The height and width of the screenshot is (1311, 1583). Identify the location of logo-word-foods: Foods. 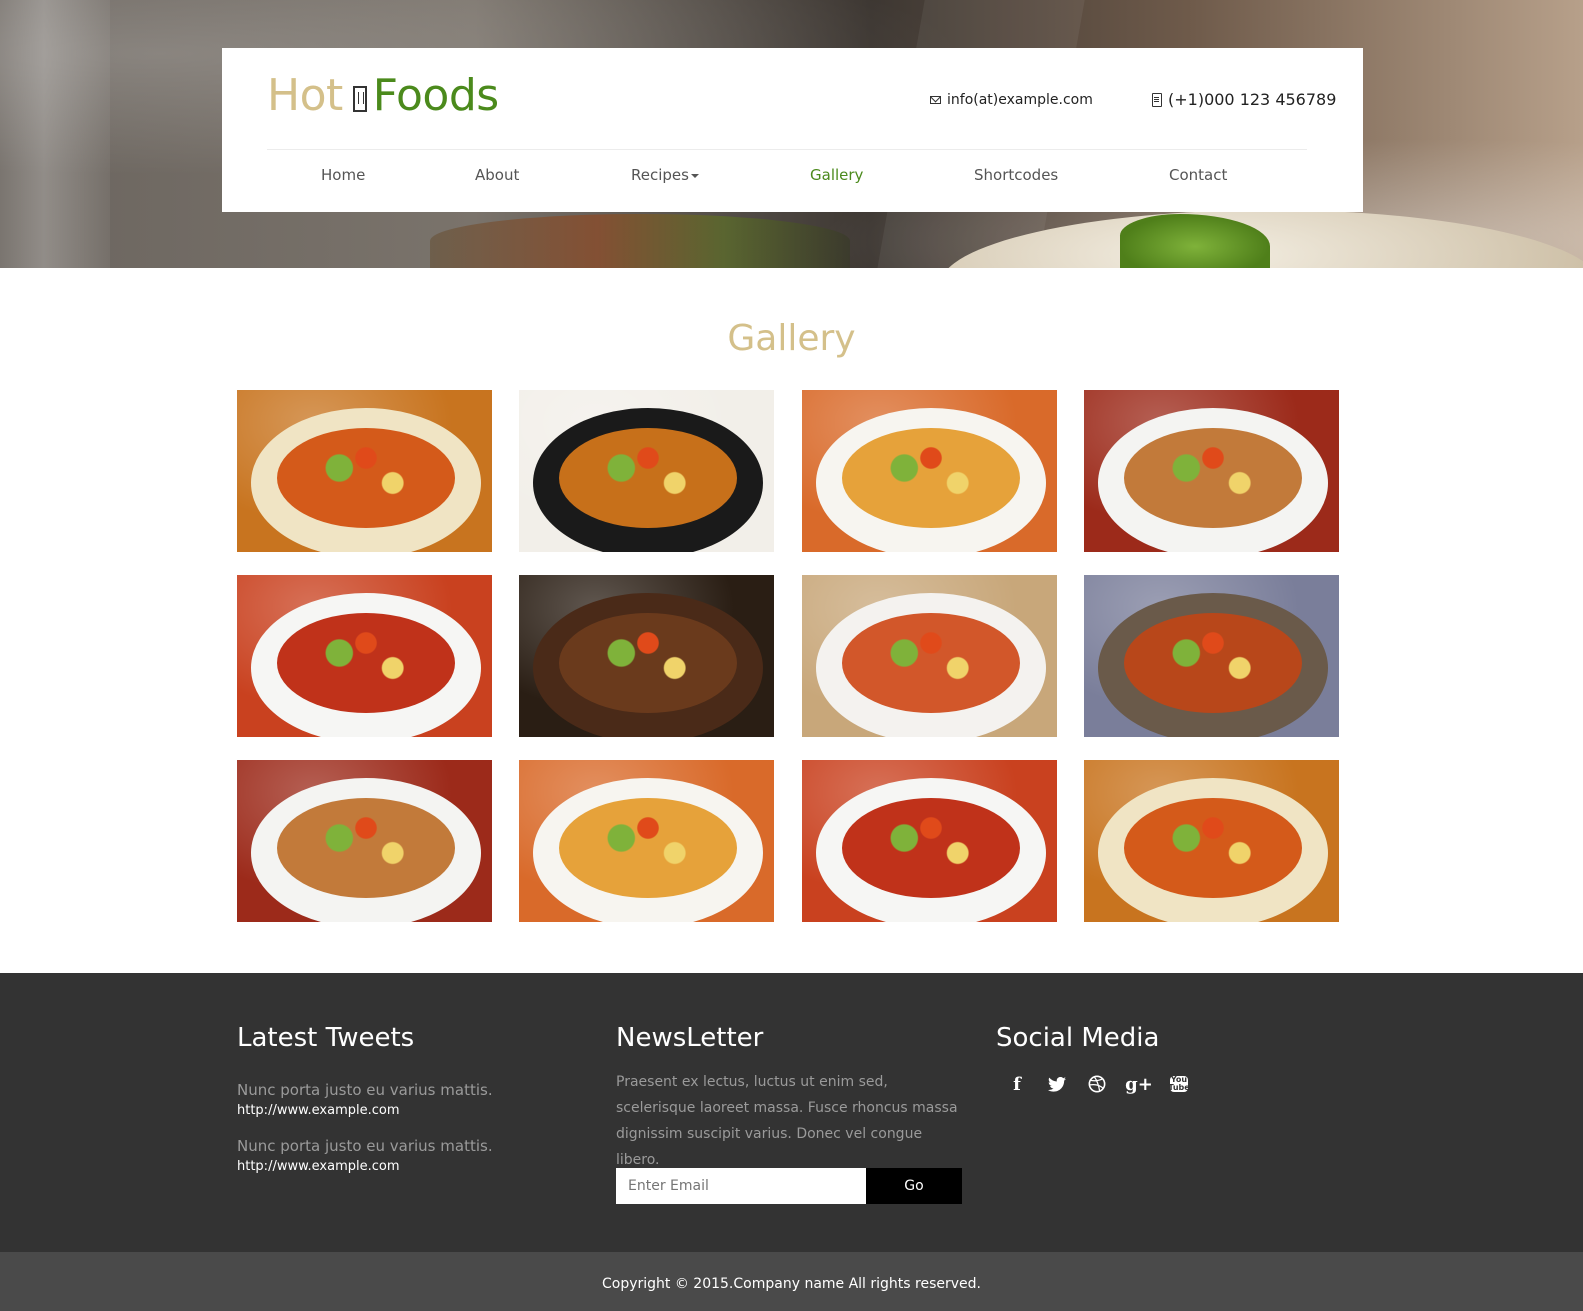
(435, 95).